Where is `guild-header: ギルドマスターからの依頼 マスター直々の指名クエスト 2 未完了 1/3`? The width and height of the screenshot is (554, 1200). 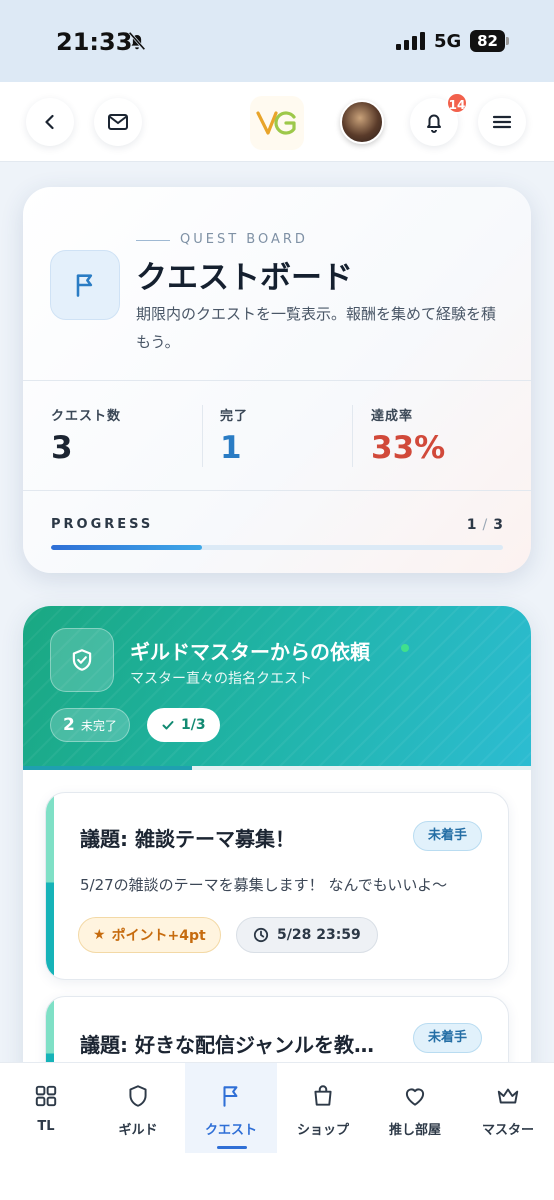
guild-header: ギルドマスターからの依頼 マスター直々の指名クエスト 2 未完了 1/3 is located at coordinates (277, 686).